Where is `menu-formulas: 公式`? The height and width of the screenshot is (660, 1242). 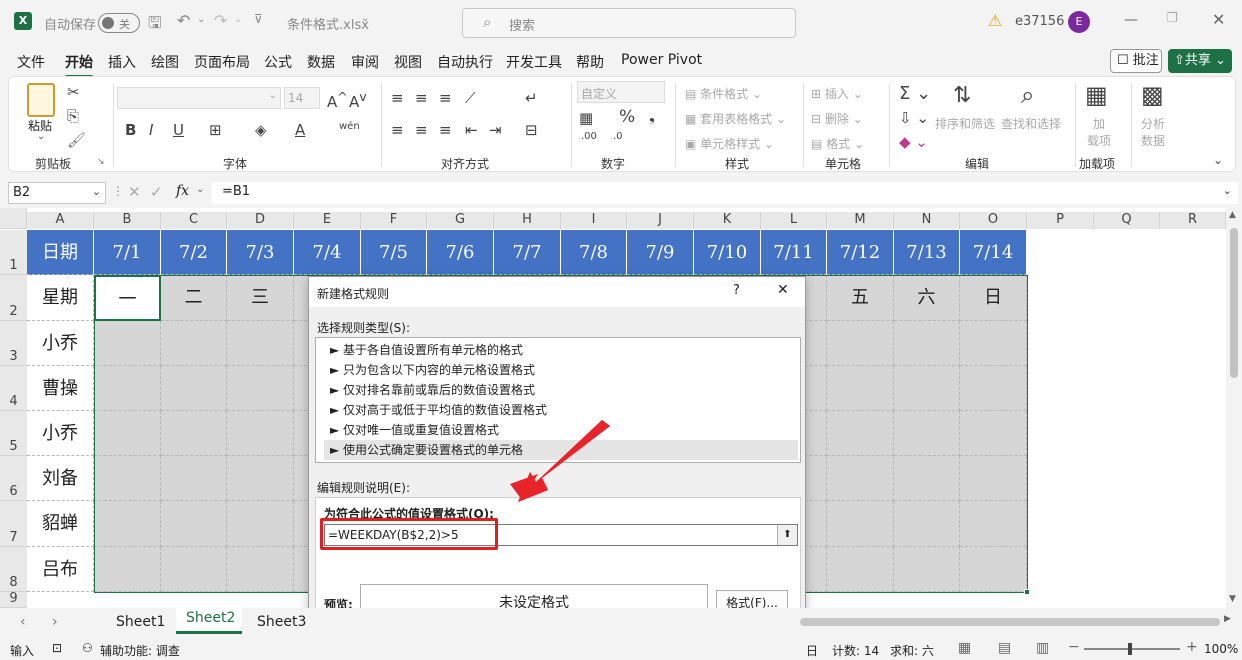 menu-formulas: 公式 is located at coordinates (278, 62).